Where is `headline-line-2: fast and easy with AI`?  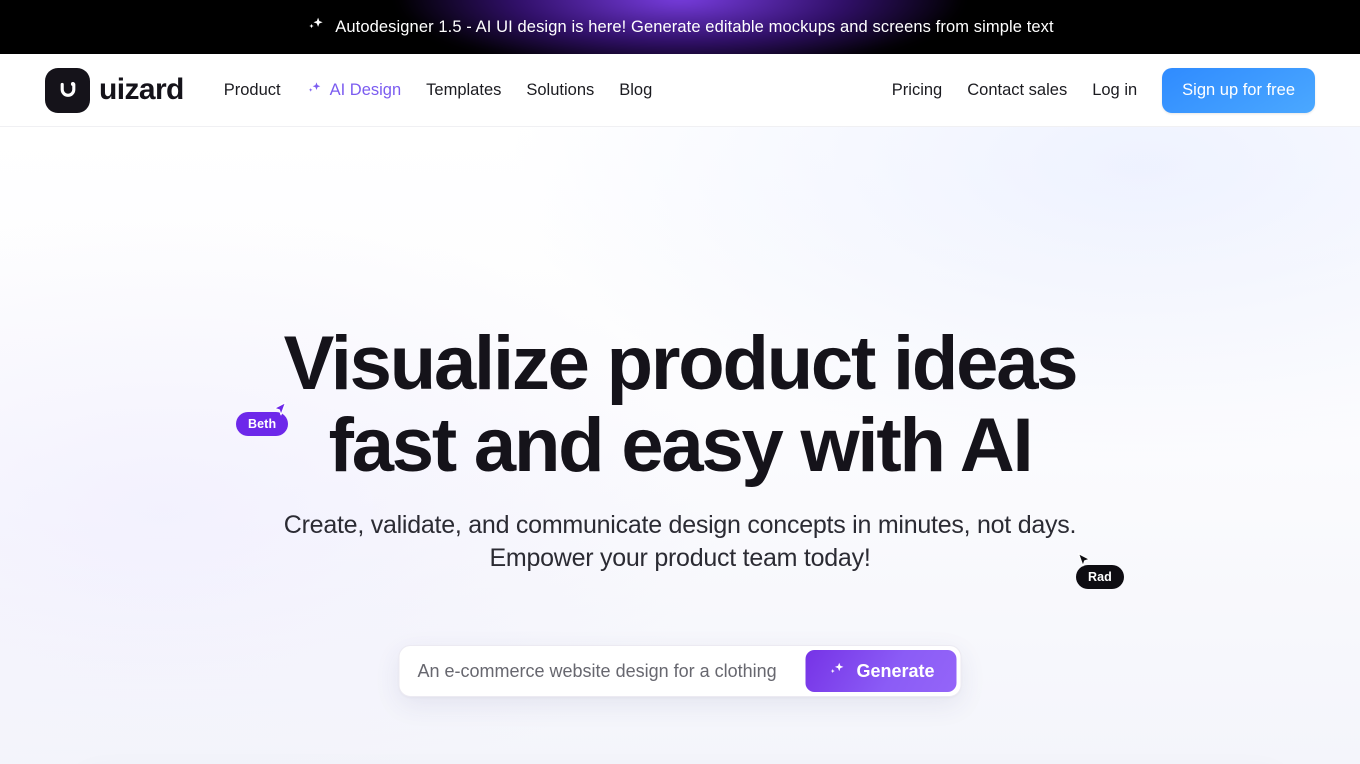 headline-line-2: fast and easy with AI is located at coordinates (681, 446).